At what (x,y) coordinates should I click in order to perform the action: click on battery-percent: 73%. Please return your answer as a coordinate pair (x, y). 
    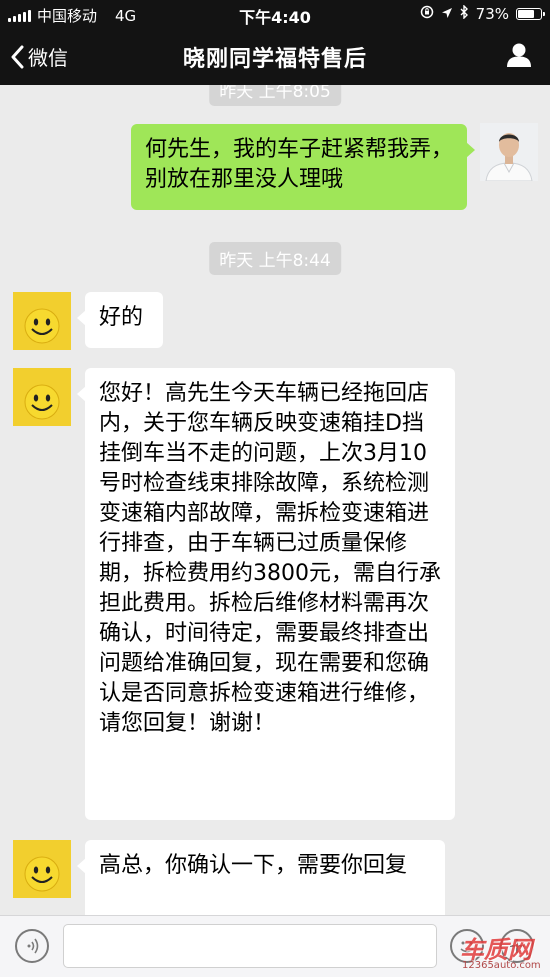
    Looking at the image, I should click on (492, 14).